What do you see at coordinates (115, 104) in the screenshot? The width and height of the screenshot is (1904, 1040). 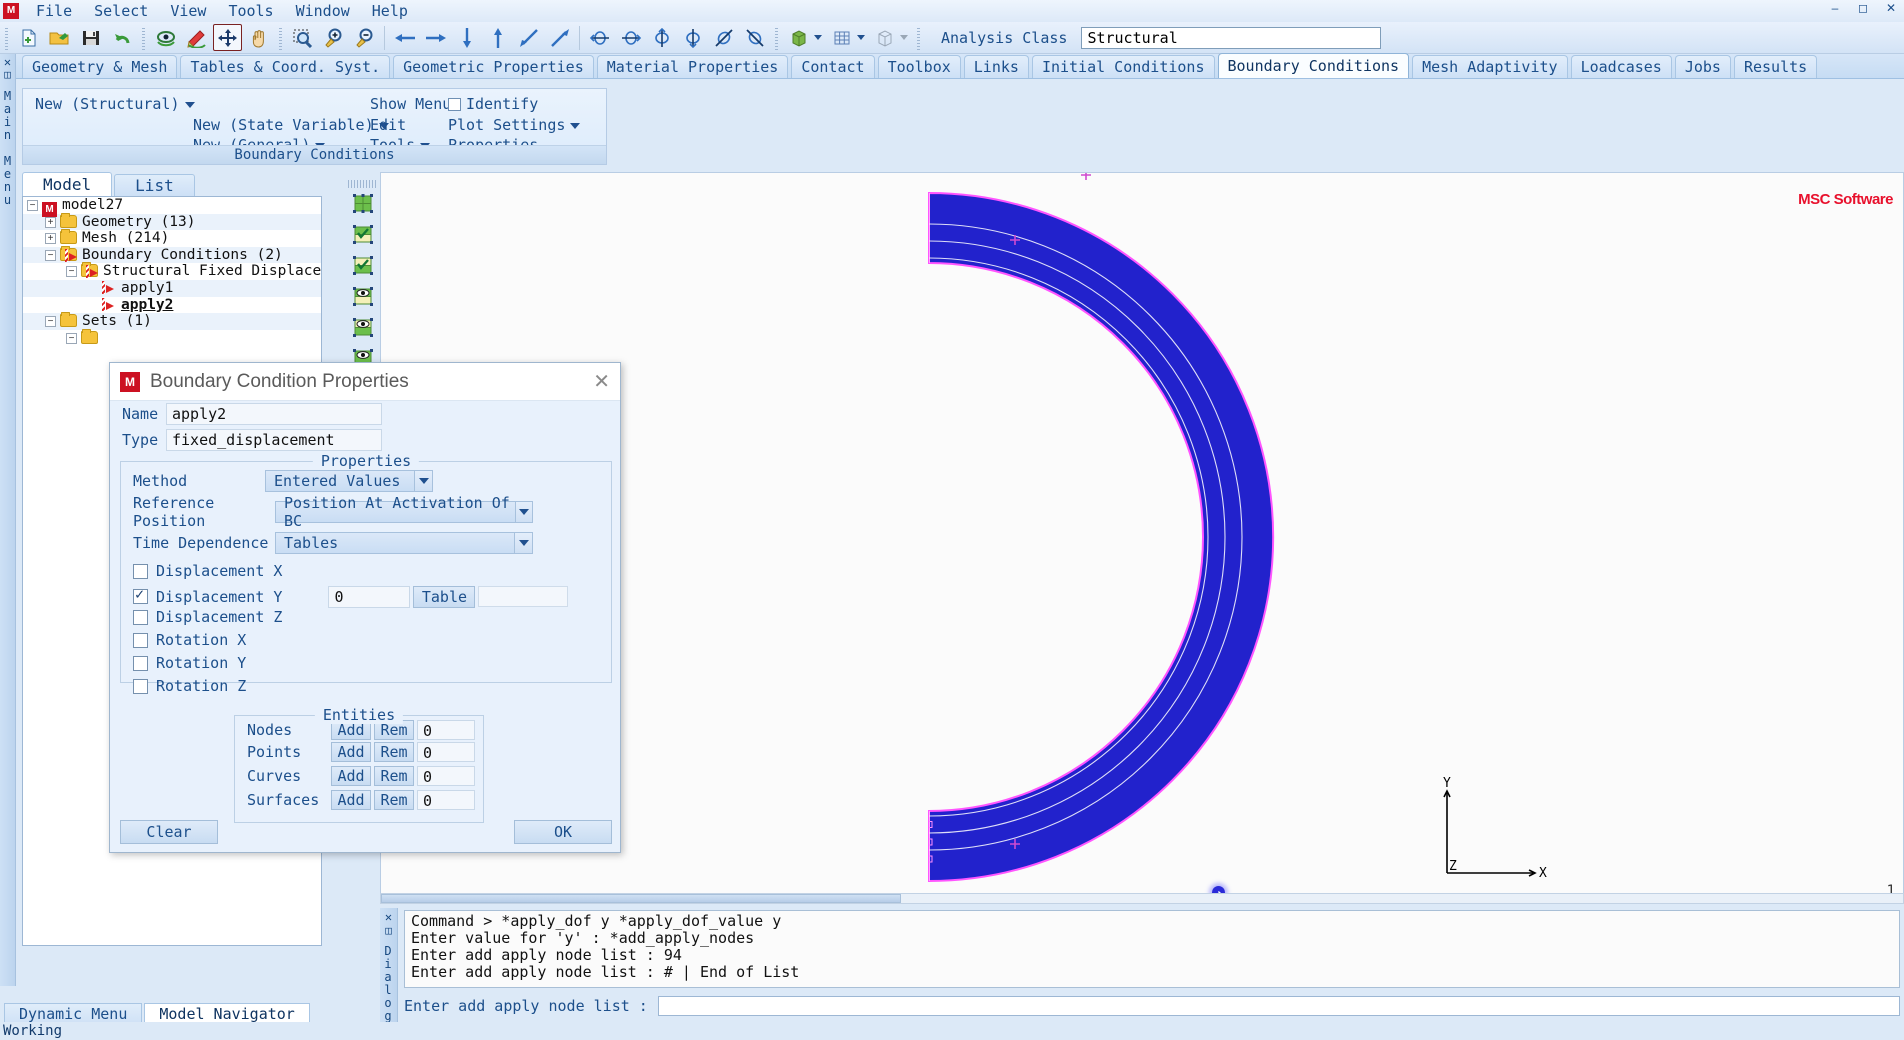 I see `new-structural-button: New (Structural)` at bounding box center [115, 104].